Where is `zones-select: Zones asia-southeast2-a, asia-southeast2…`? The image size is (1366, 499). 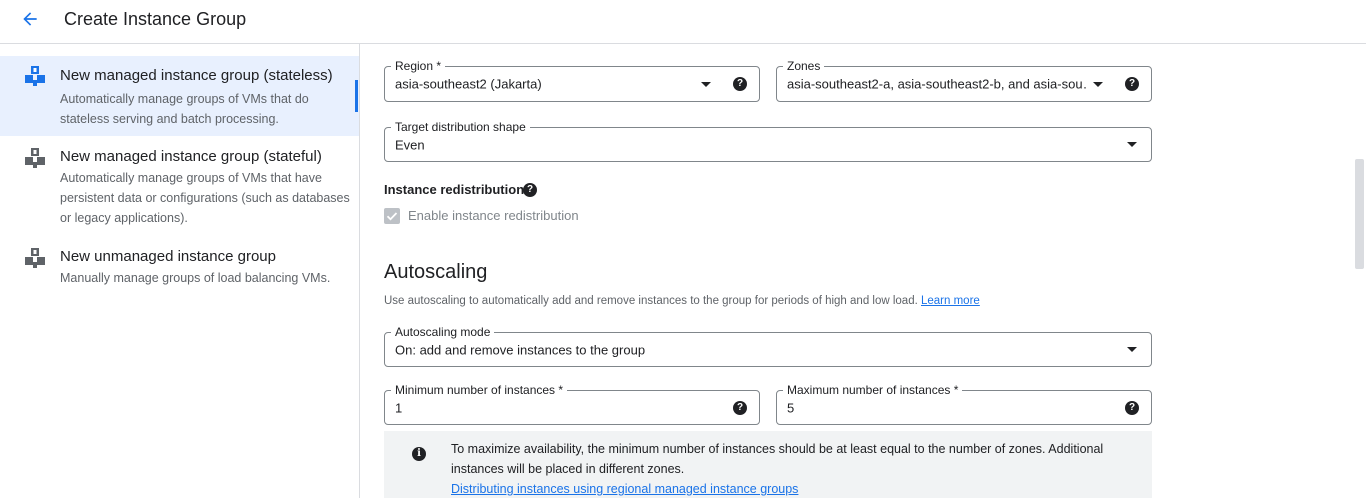
zones-select: Zones asia-southeast2-a, asia-southeast2… is located at coordinates (964, 80).